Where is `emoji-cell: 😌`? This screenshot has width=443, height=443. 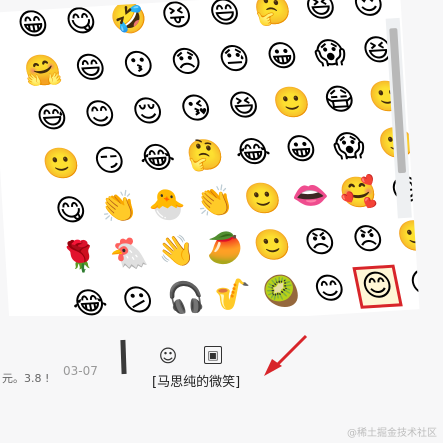 emoji-cell: 😌 is located at coordinates (148, 112).